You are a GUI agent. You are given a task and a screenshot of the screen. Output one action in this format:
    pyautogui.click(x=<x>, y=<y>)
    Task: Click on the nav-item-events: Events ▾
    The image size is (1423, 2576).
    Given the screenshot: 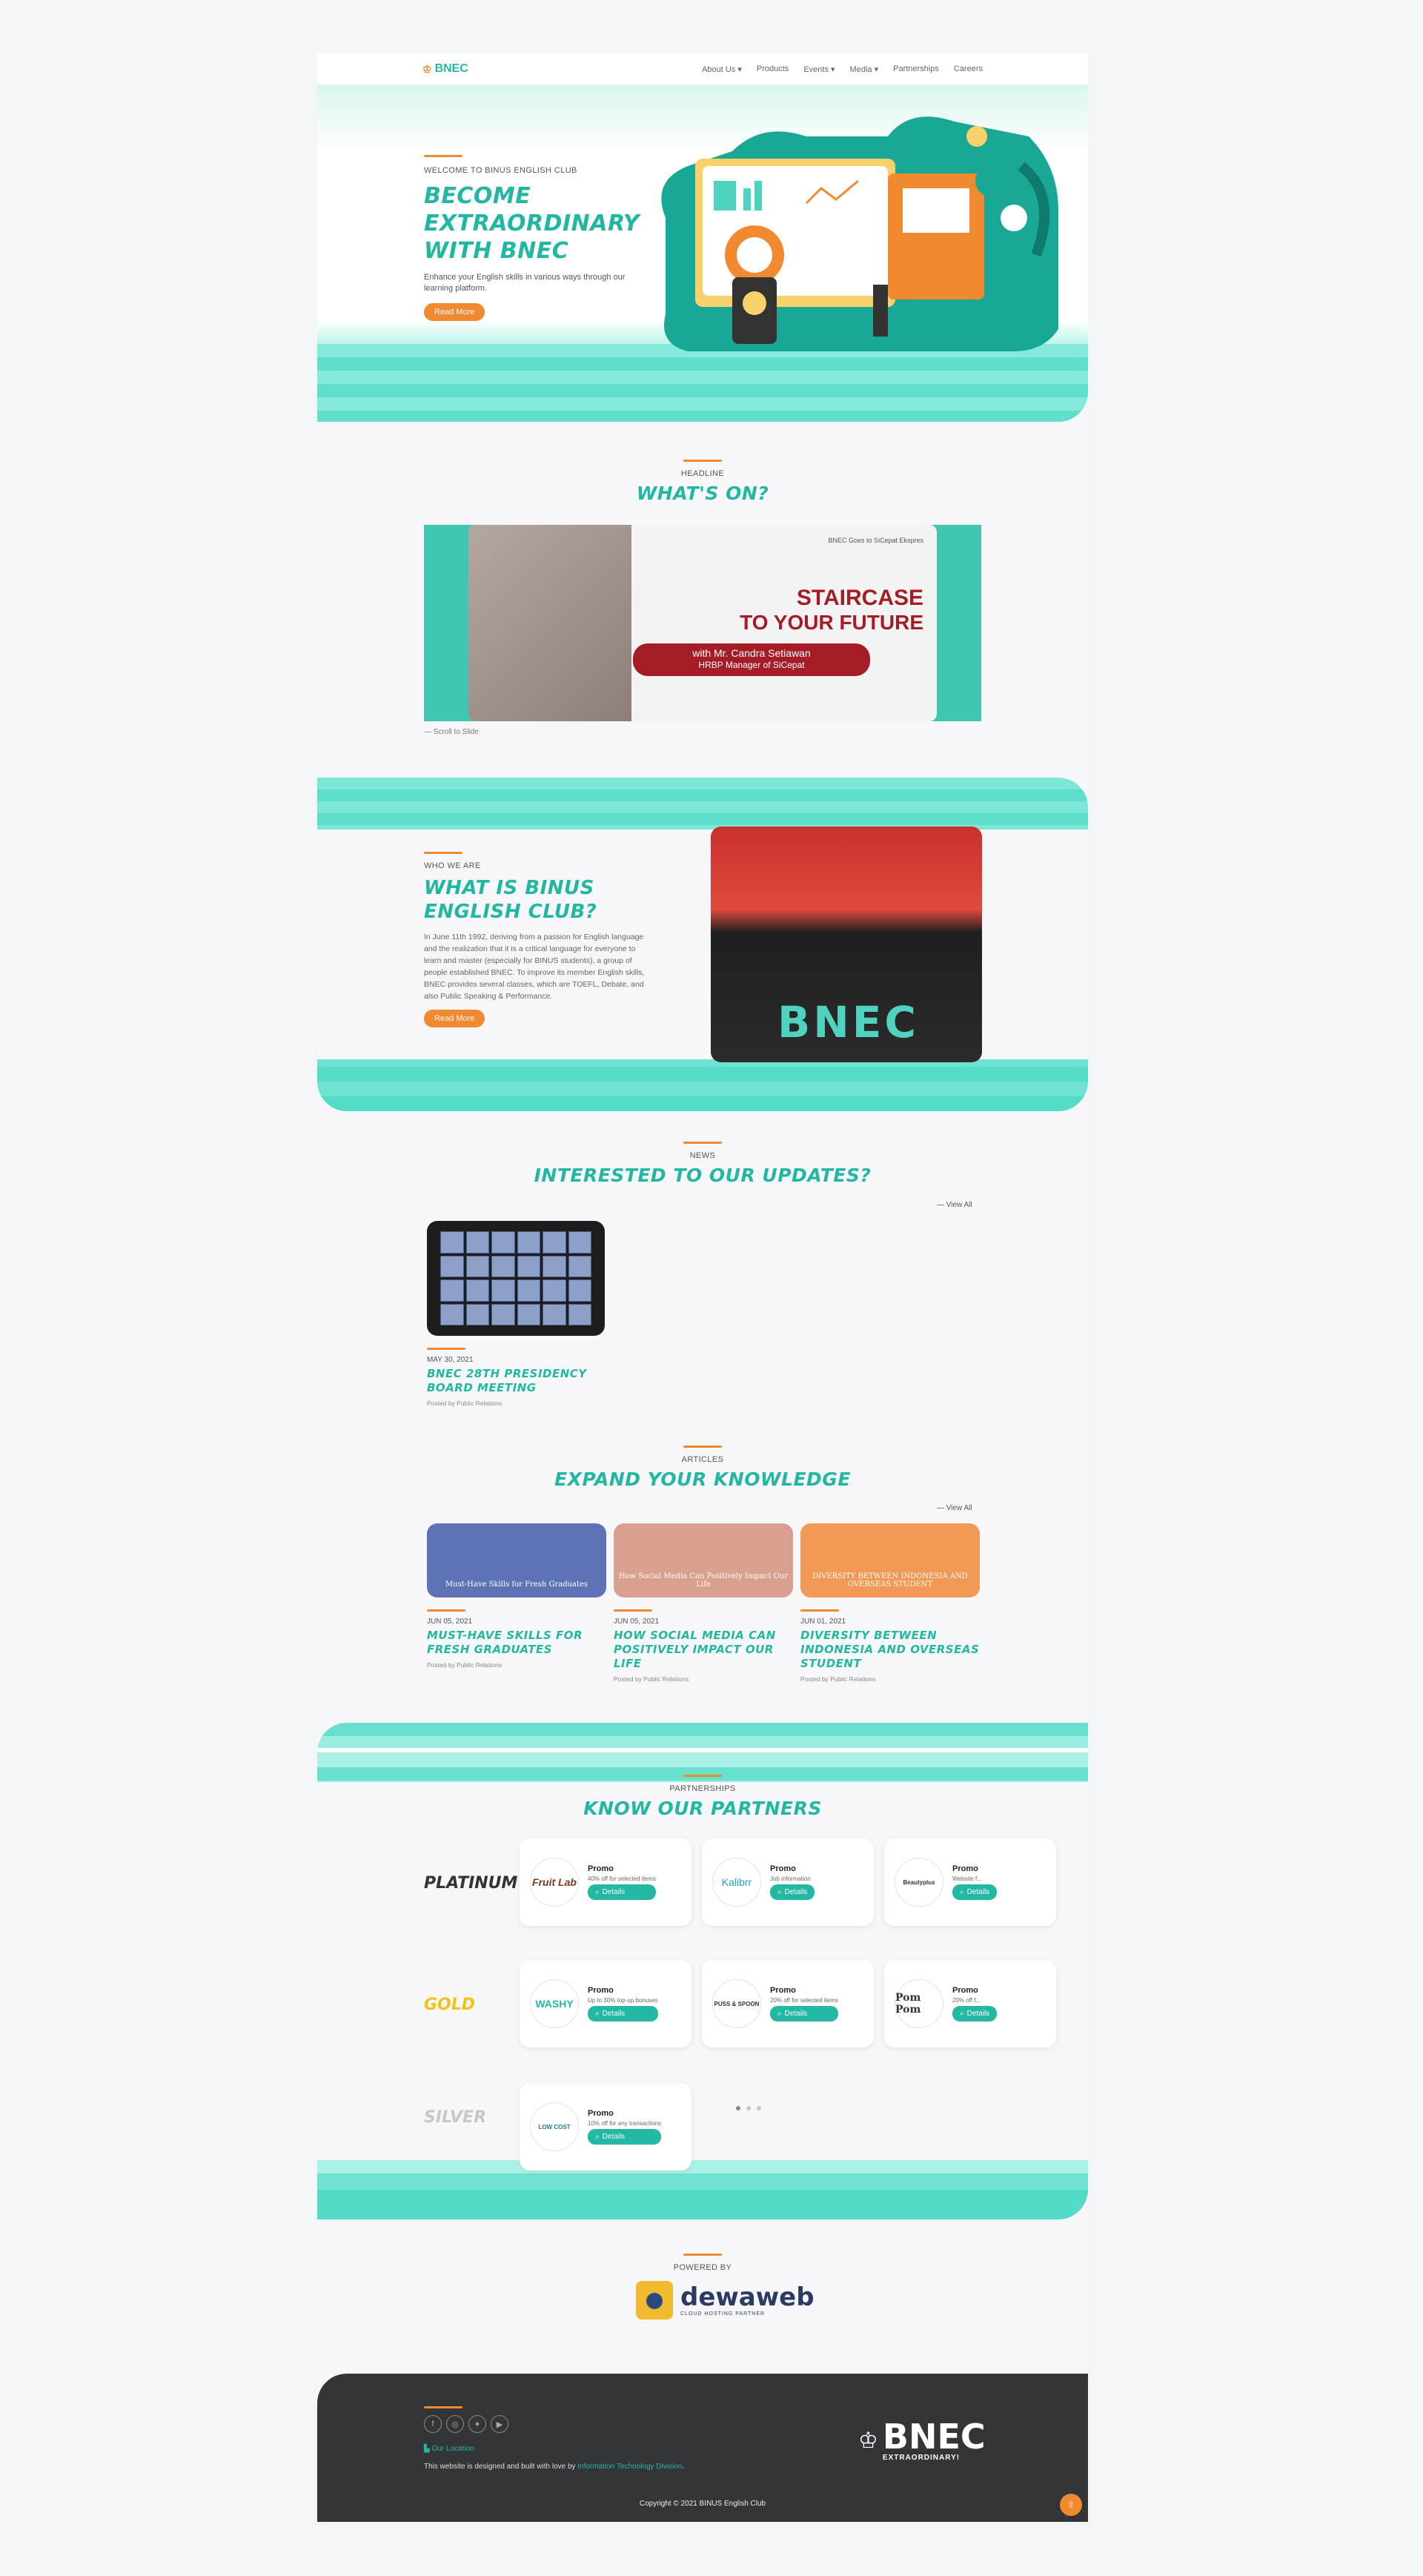 What is the action you would take?
    pyautogui.click(x=819, y=69)
    